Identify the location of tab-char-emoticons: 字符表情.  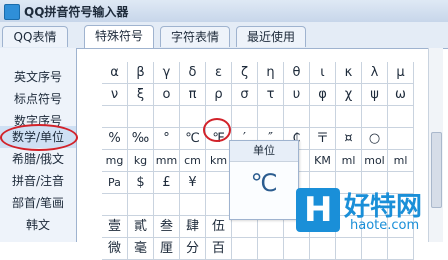
(195, 36).